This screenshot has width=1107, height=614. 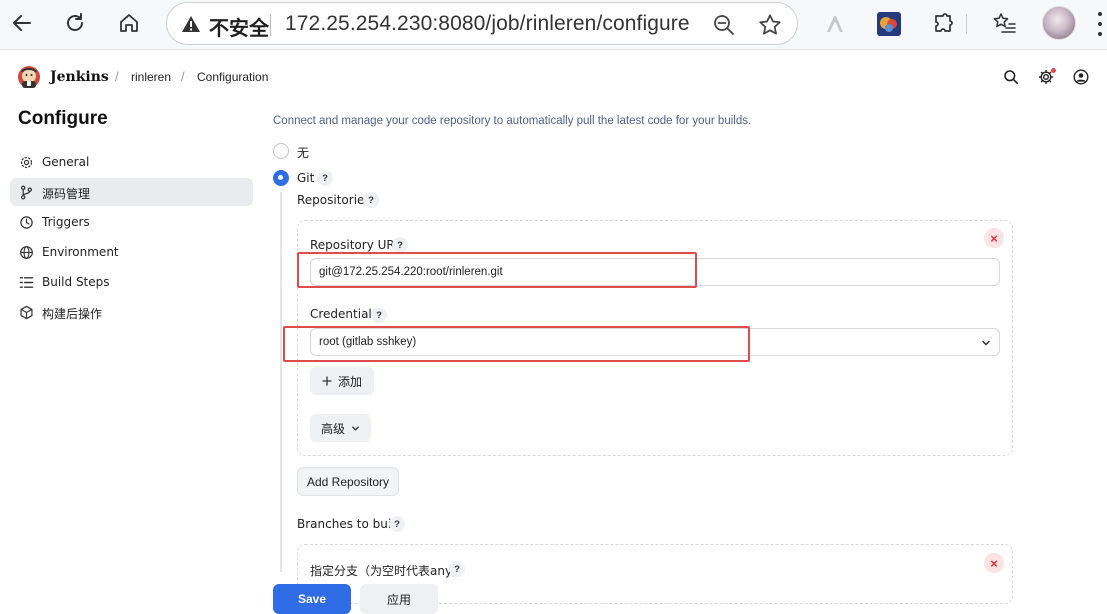 What do you see at coordinates (239, 28) in the screenshot?
I see `insecure-label: 不安全` at bounding box center [239, 28].